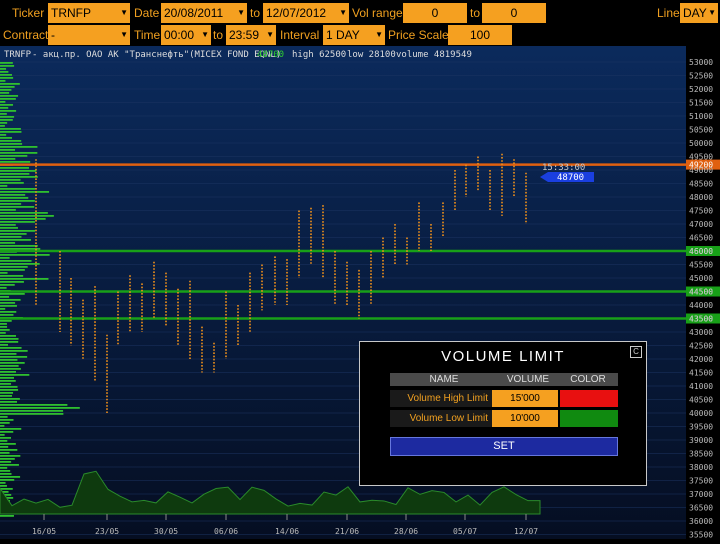 The width and height of the screenshot is (720, 544). What do you see at coordinates (701, 508) in the screenshot?
I see `y-tick-label: 36500` at bounding box center [701, 508].